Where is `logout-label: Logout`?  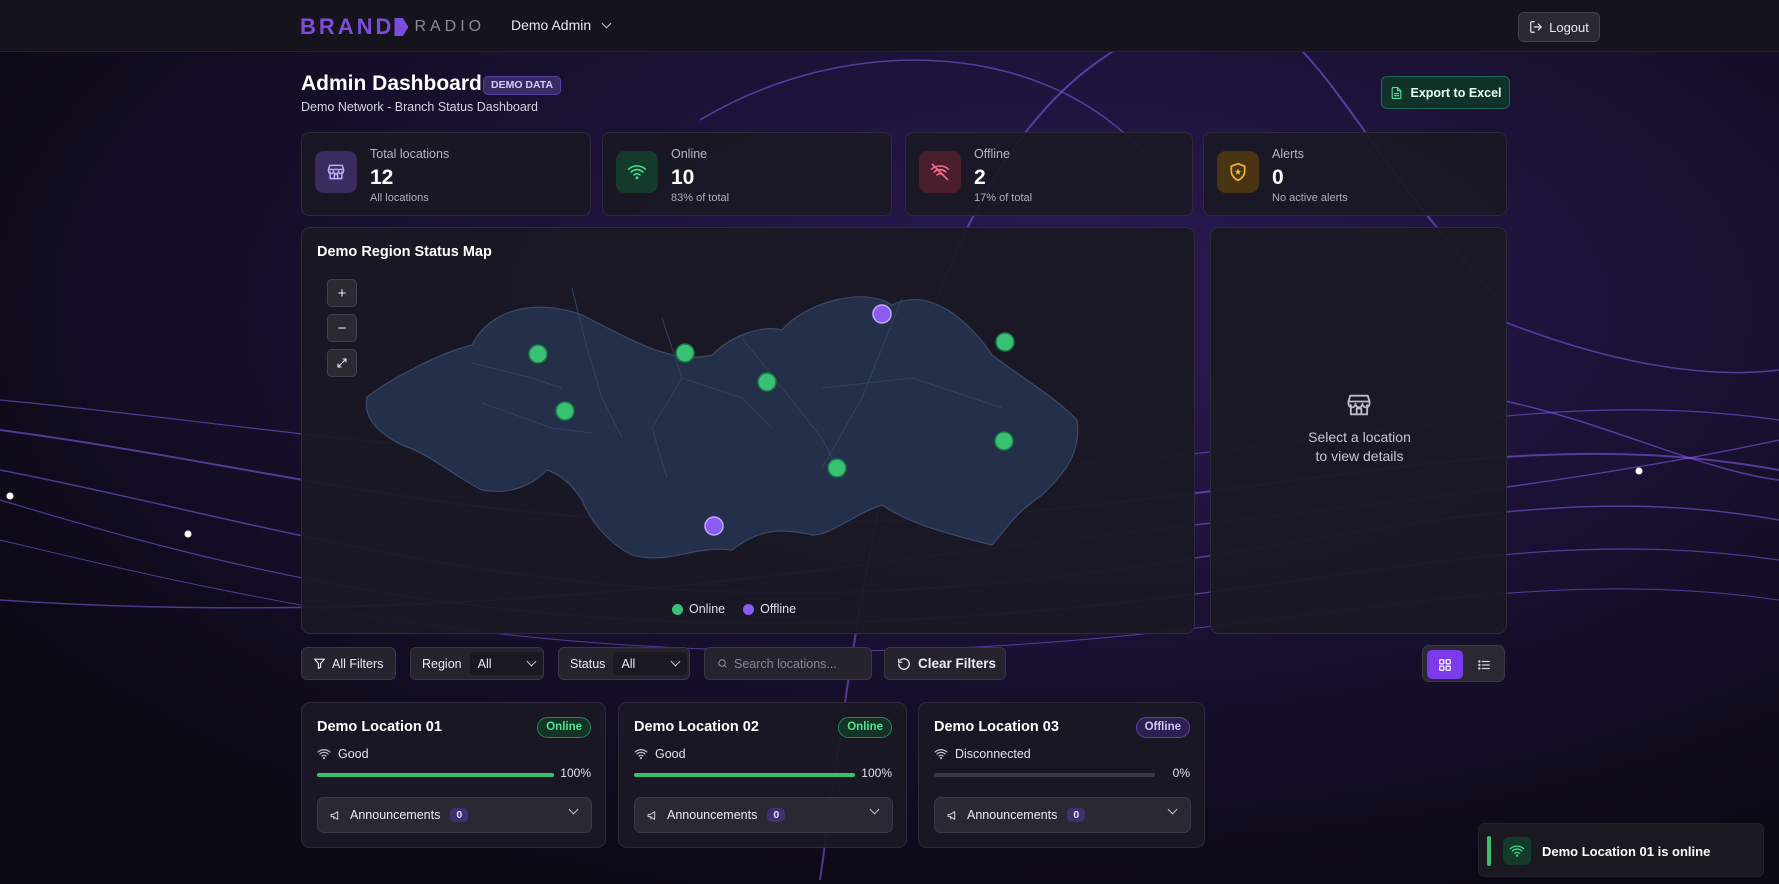
logout-label: Logout is located at coordinates (1569, 27).